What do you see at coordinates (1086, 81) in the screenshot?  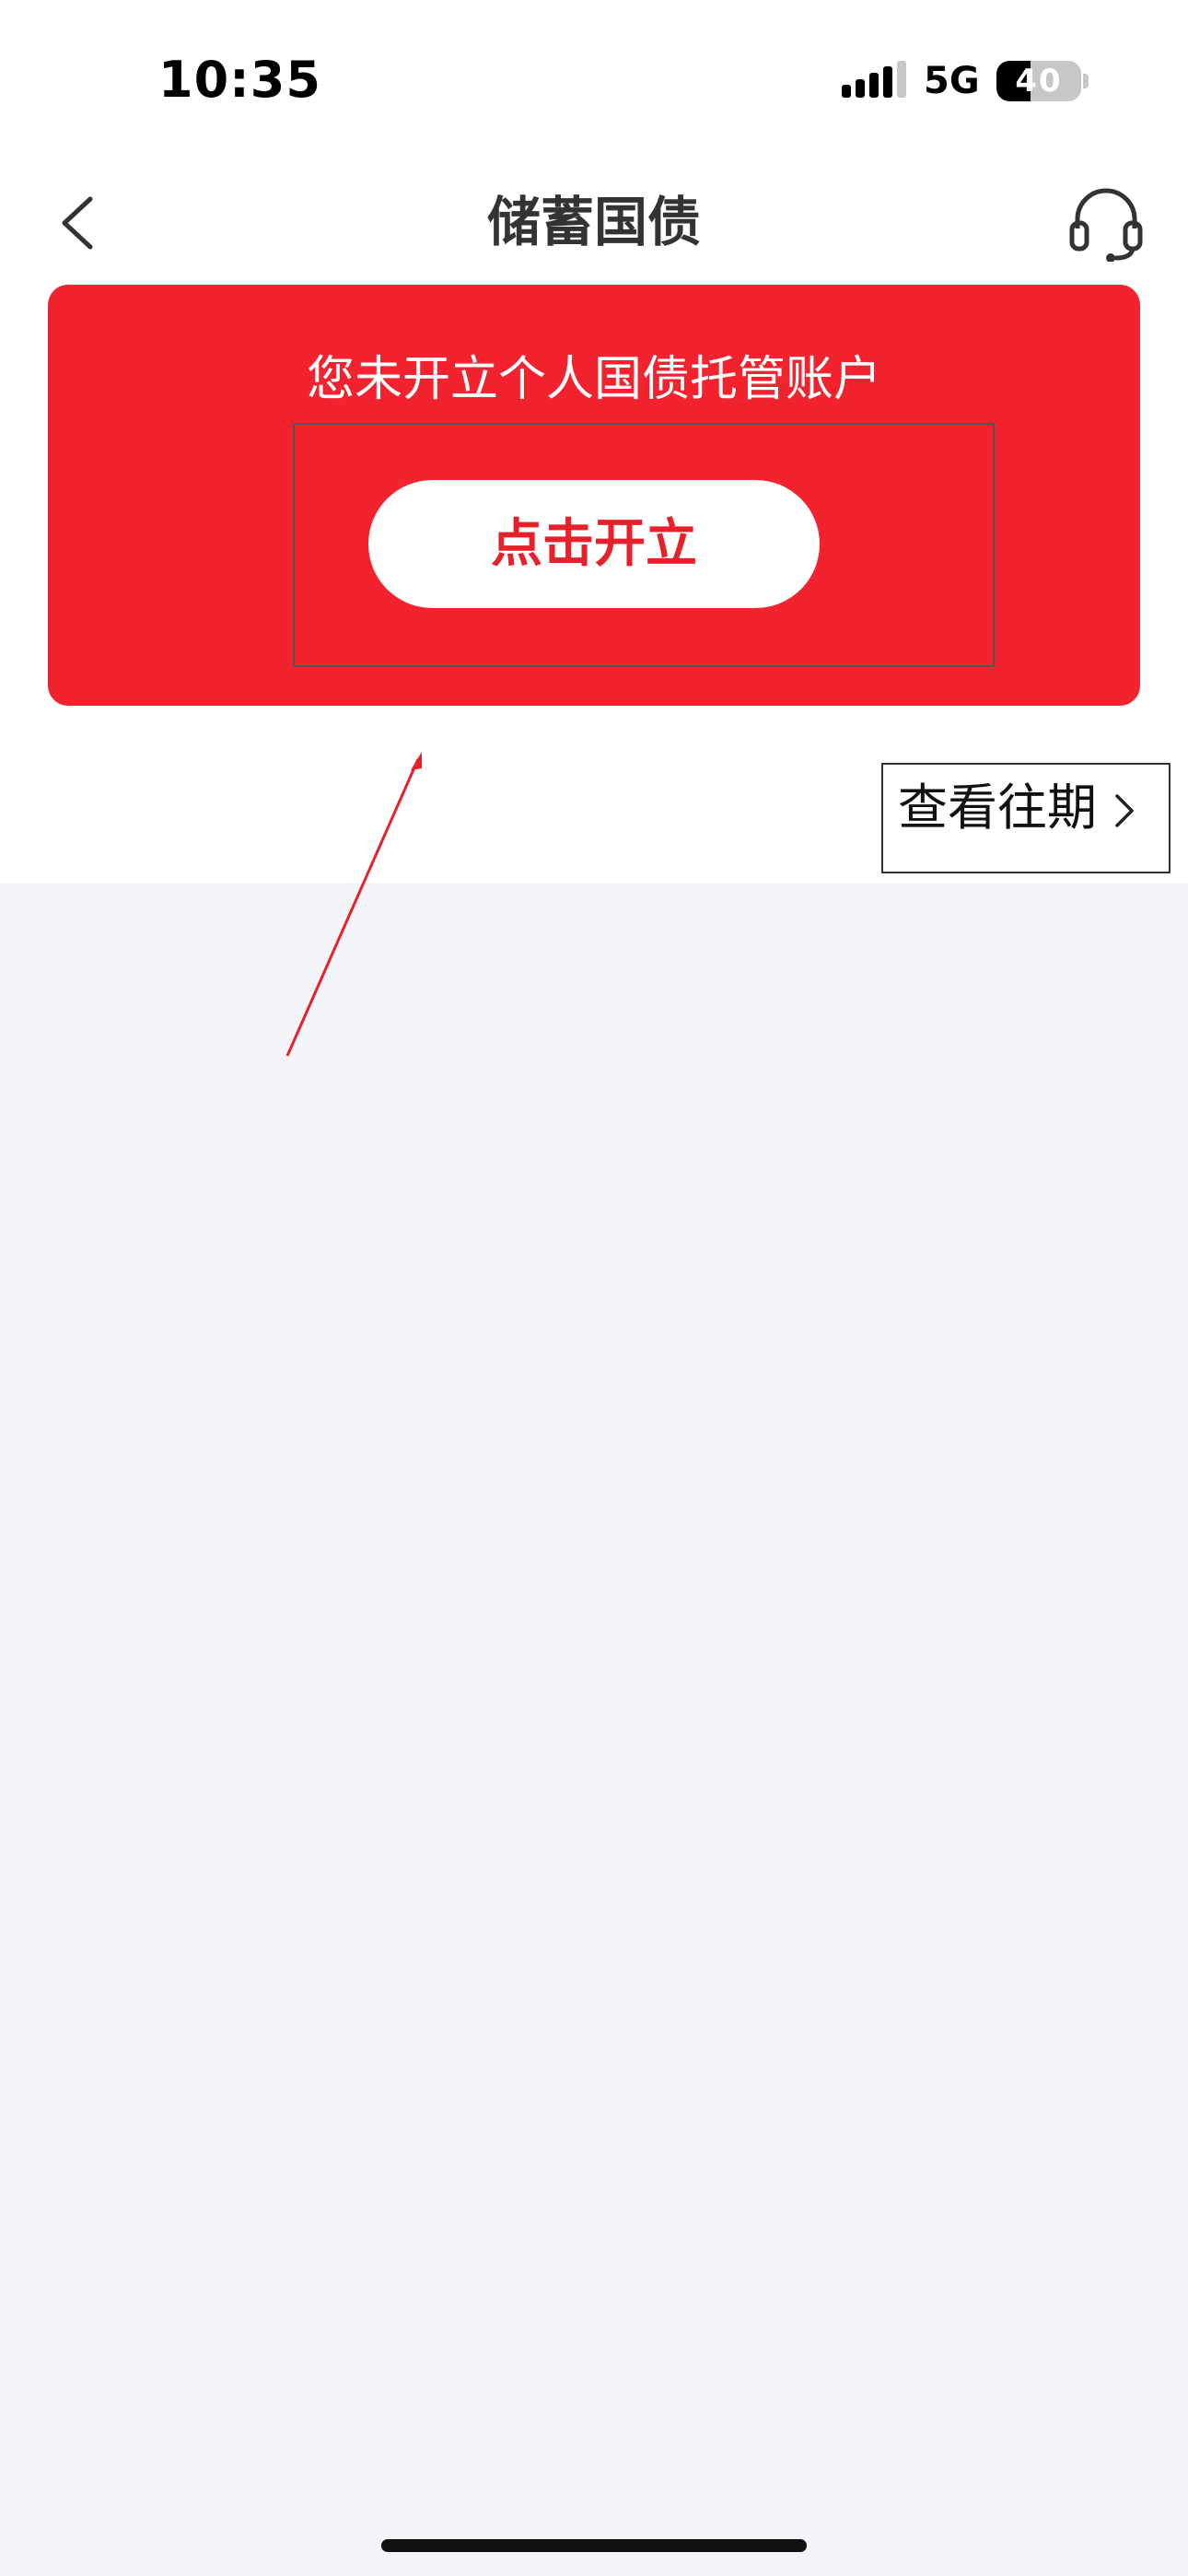 I see `battery-cap` at bounding box center [1086, 81].